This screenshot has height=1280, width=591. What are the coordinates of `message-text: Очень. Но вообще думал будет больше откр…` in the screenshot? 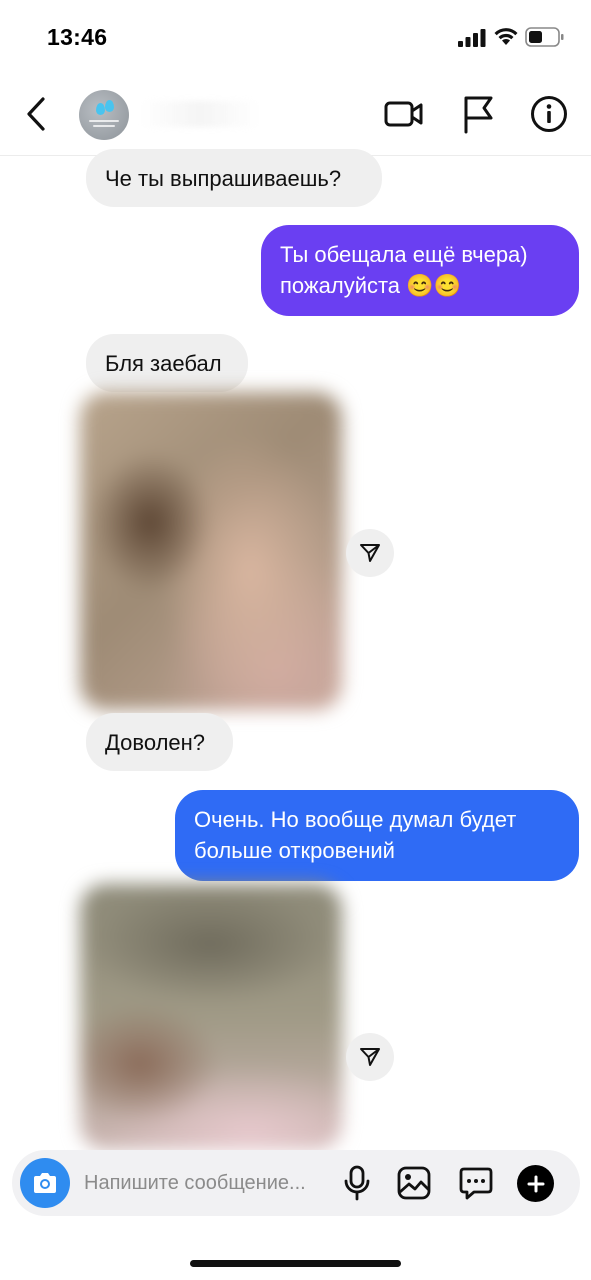 It's located at (355, 835).